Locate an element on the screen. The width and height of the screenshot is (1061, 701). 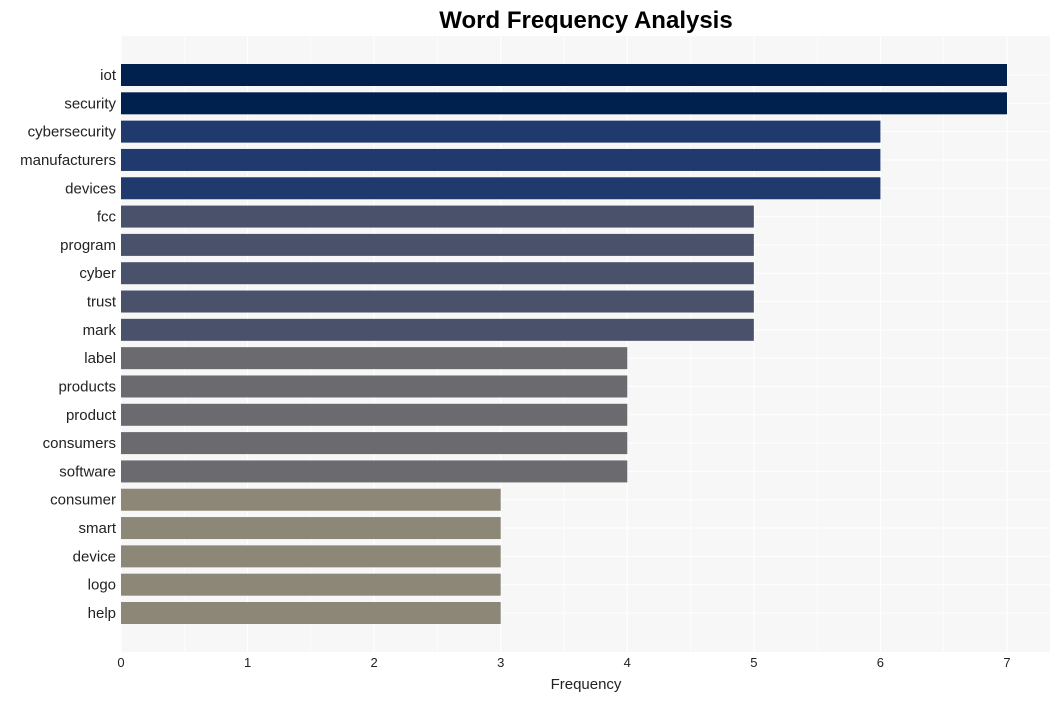
y-label-label: label is located at coordinates (100, 358).